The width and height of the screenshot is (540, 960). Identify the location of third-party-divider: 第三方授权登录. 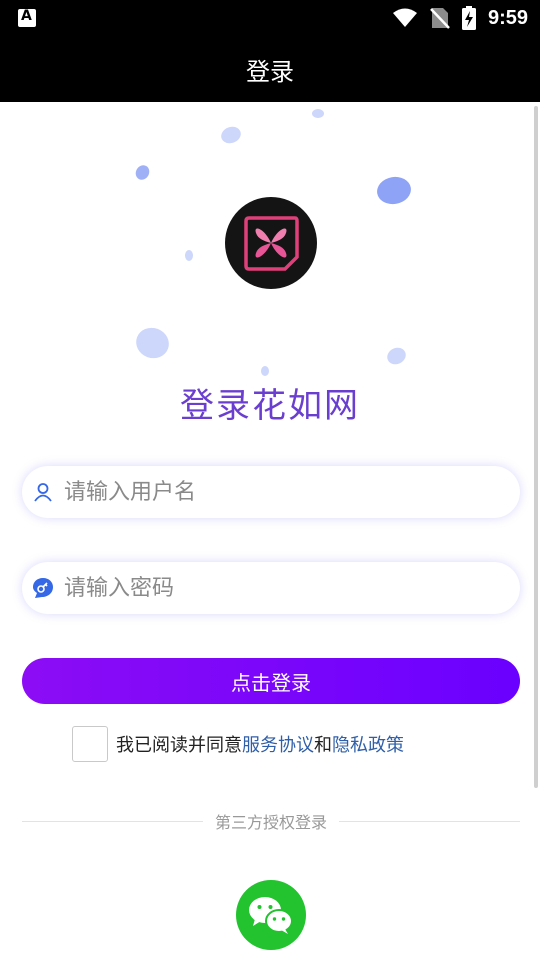
(271, 821).